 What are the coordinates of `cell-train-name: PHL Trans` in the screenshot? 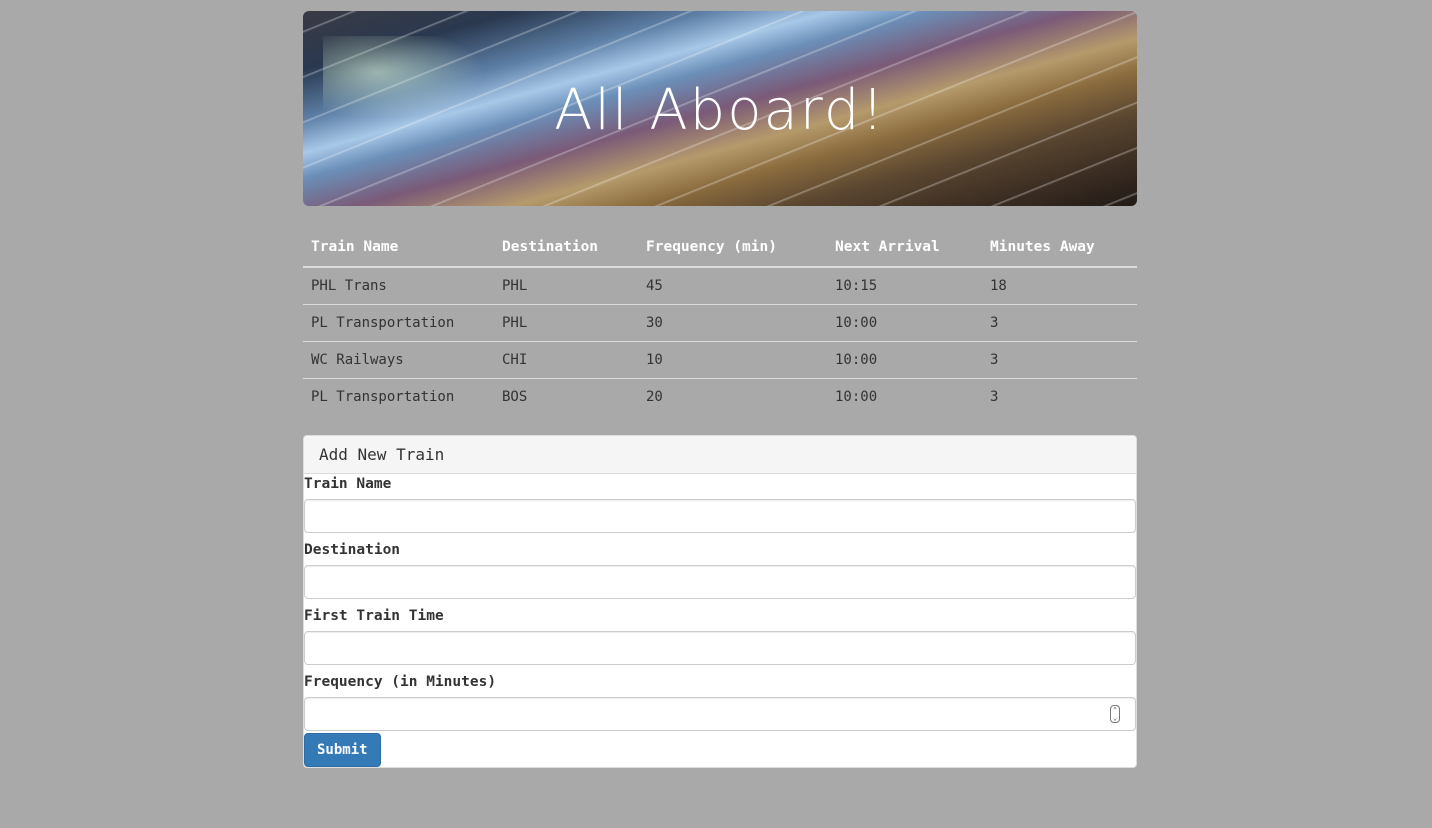 It's located at (349, 286).